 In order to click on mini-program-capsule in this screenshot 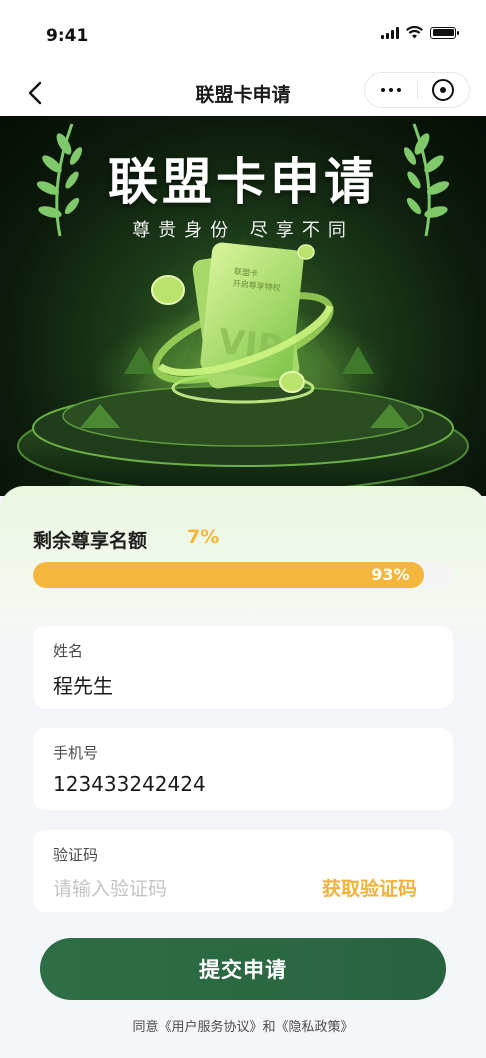, I will do `click(417, 90)`.